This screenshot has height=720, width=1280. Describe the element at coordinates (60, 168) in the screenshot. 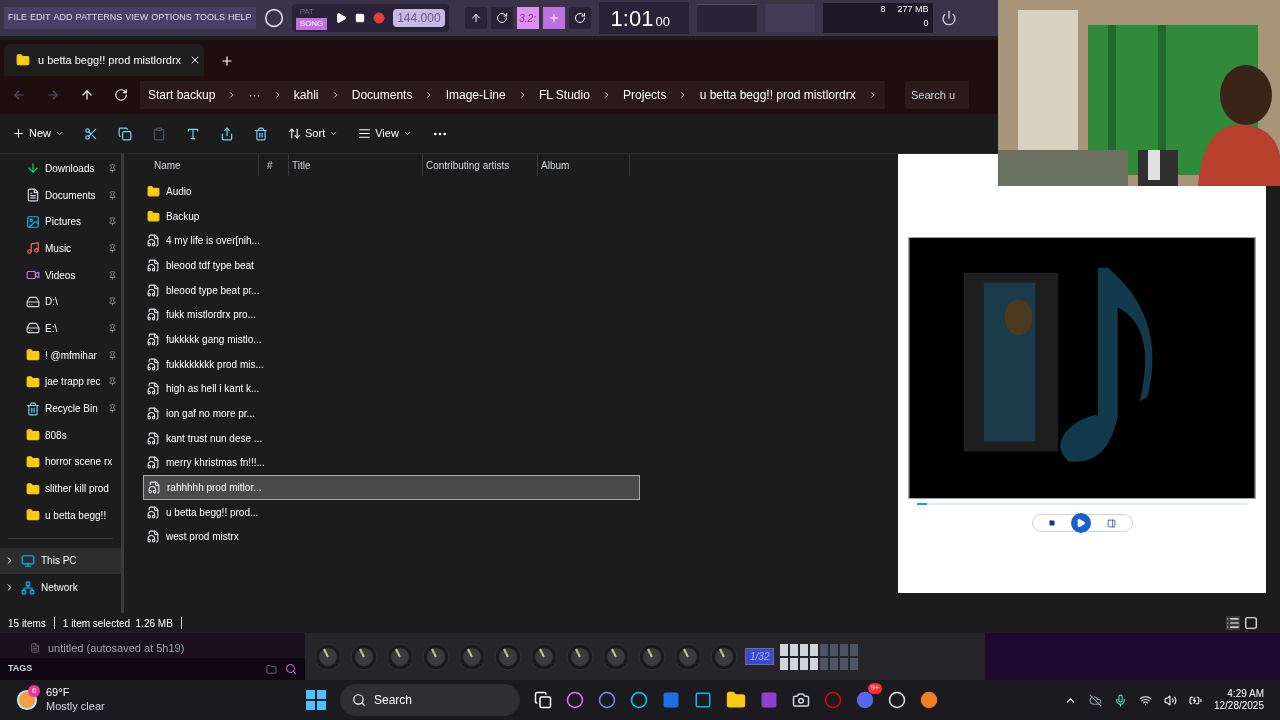

I see `sidebar-item: Downloads` at that location.